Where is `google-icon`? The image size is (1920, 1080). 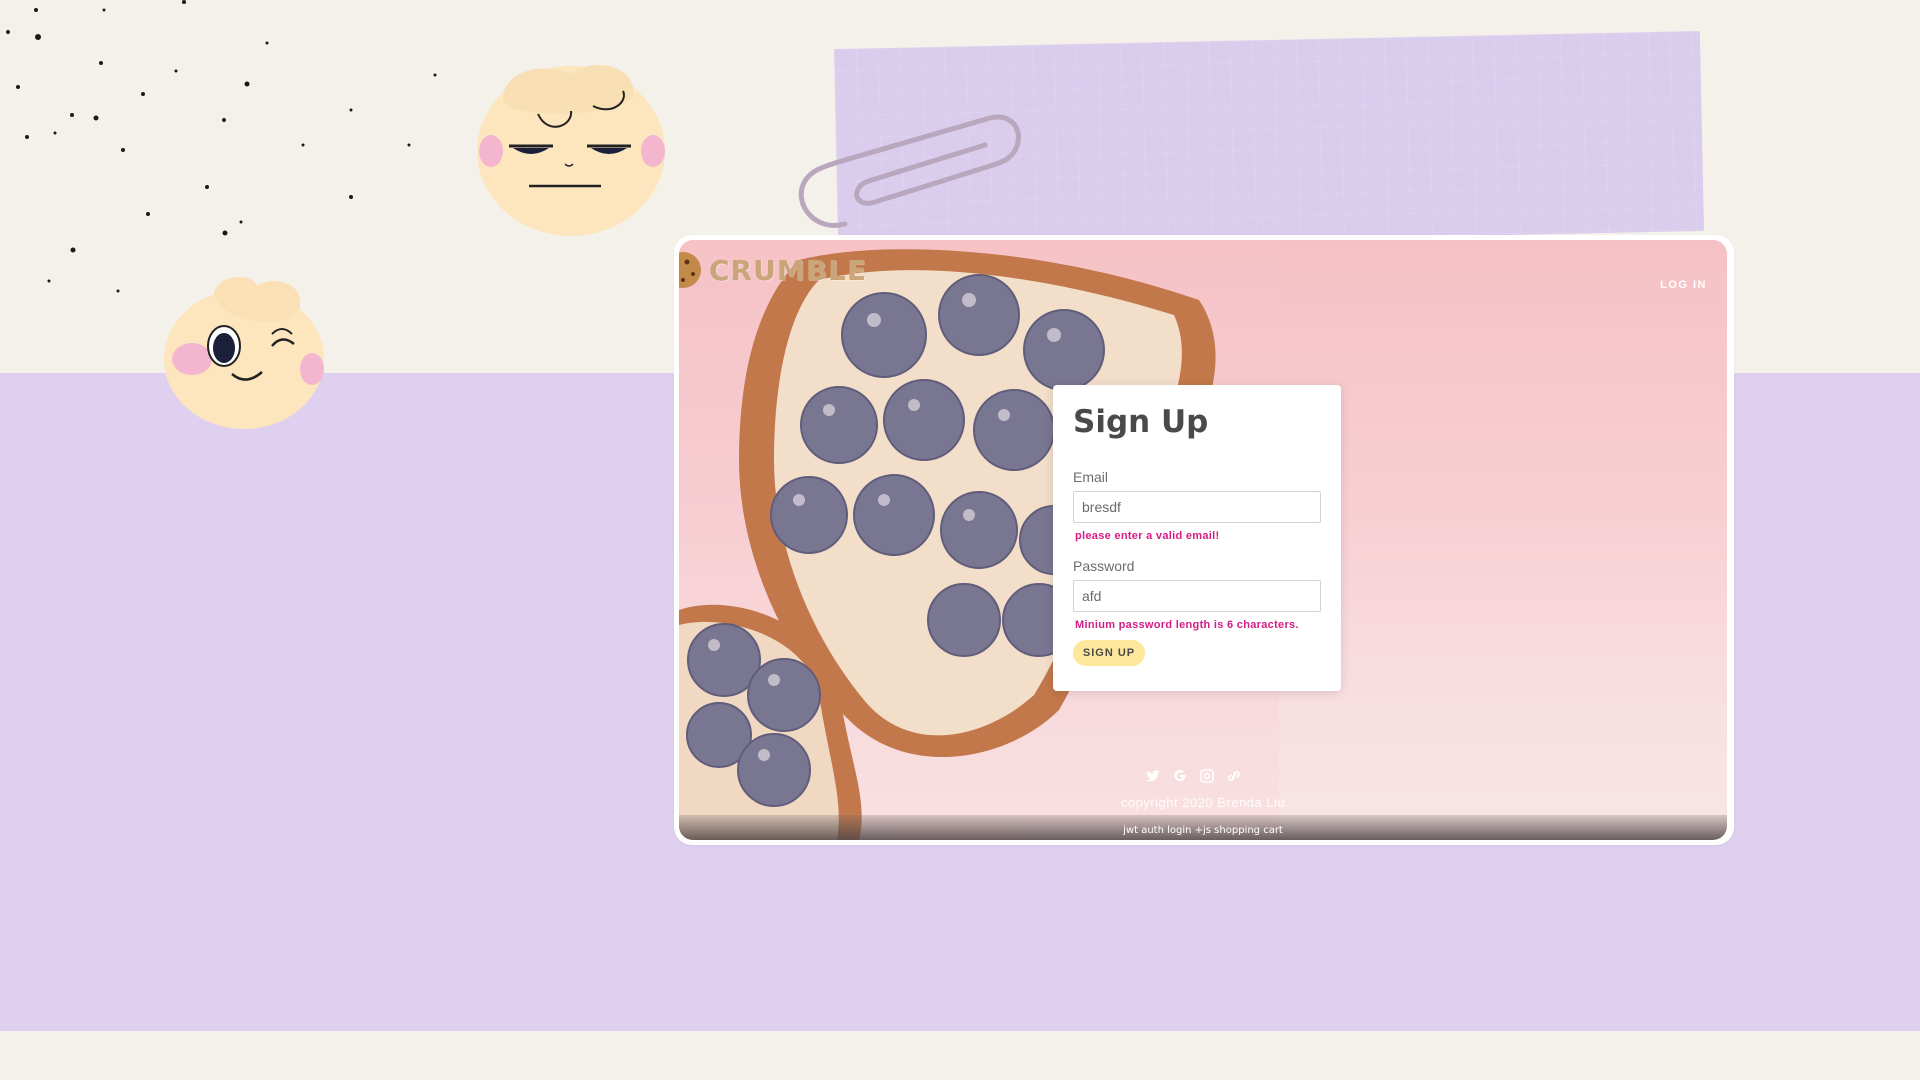
google-icon is located at coordinates (1180, 776).